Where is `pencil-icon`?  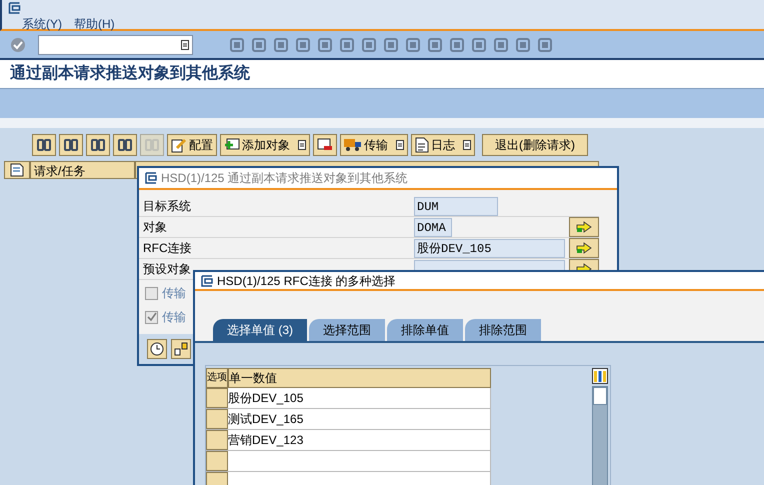 pencil-icon is located at coordinates (179, 144).